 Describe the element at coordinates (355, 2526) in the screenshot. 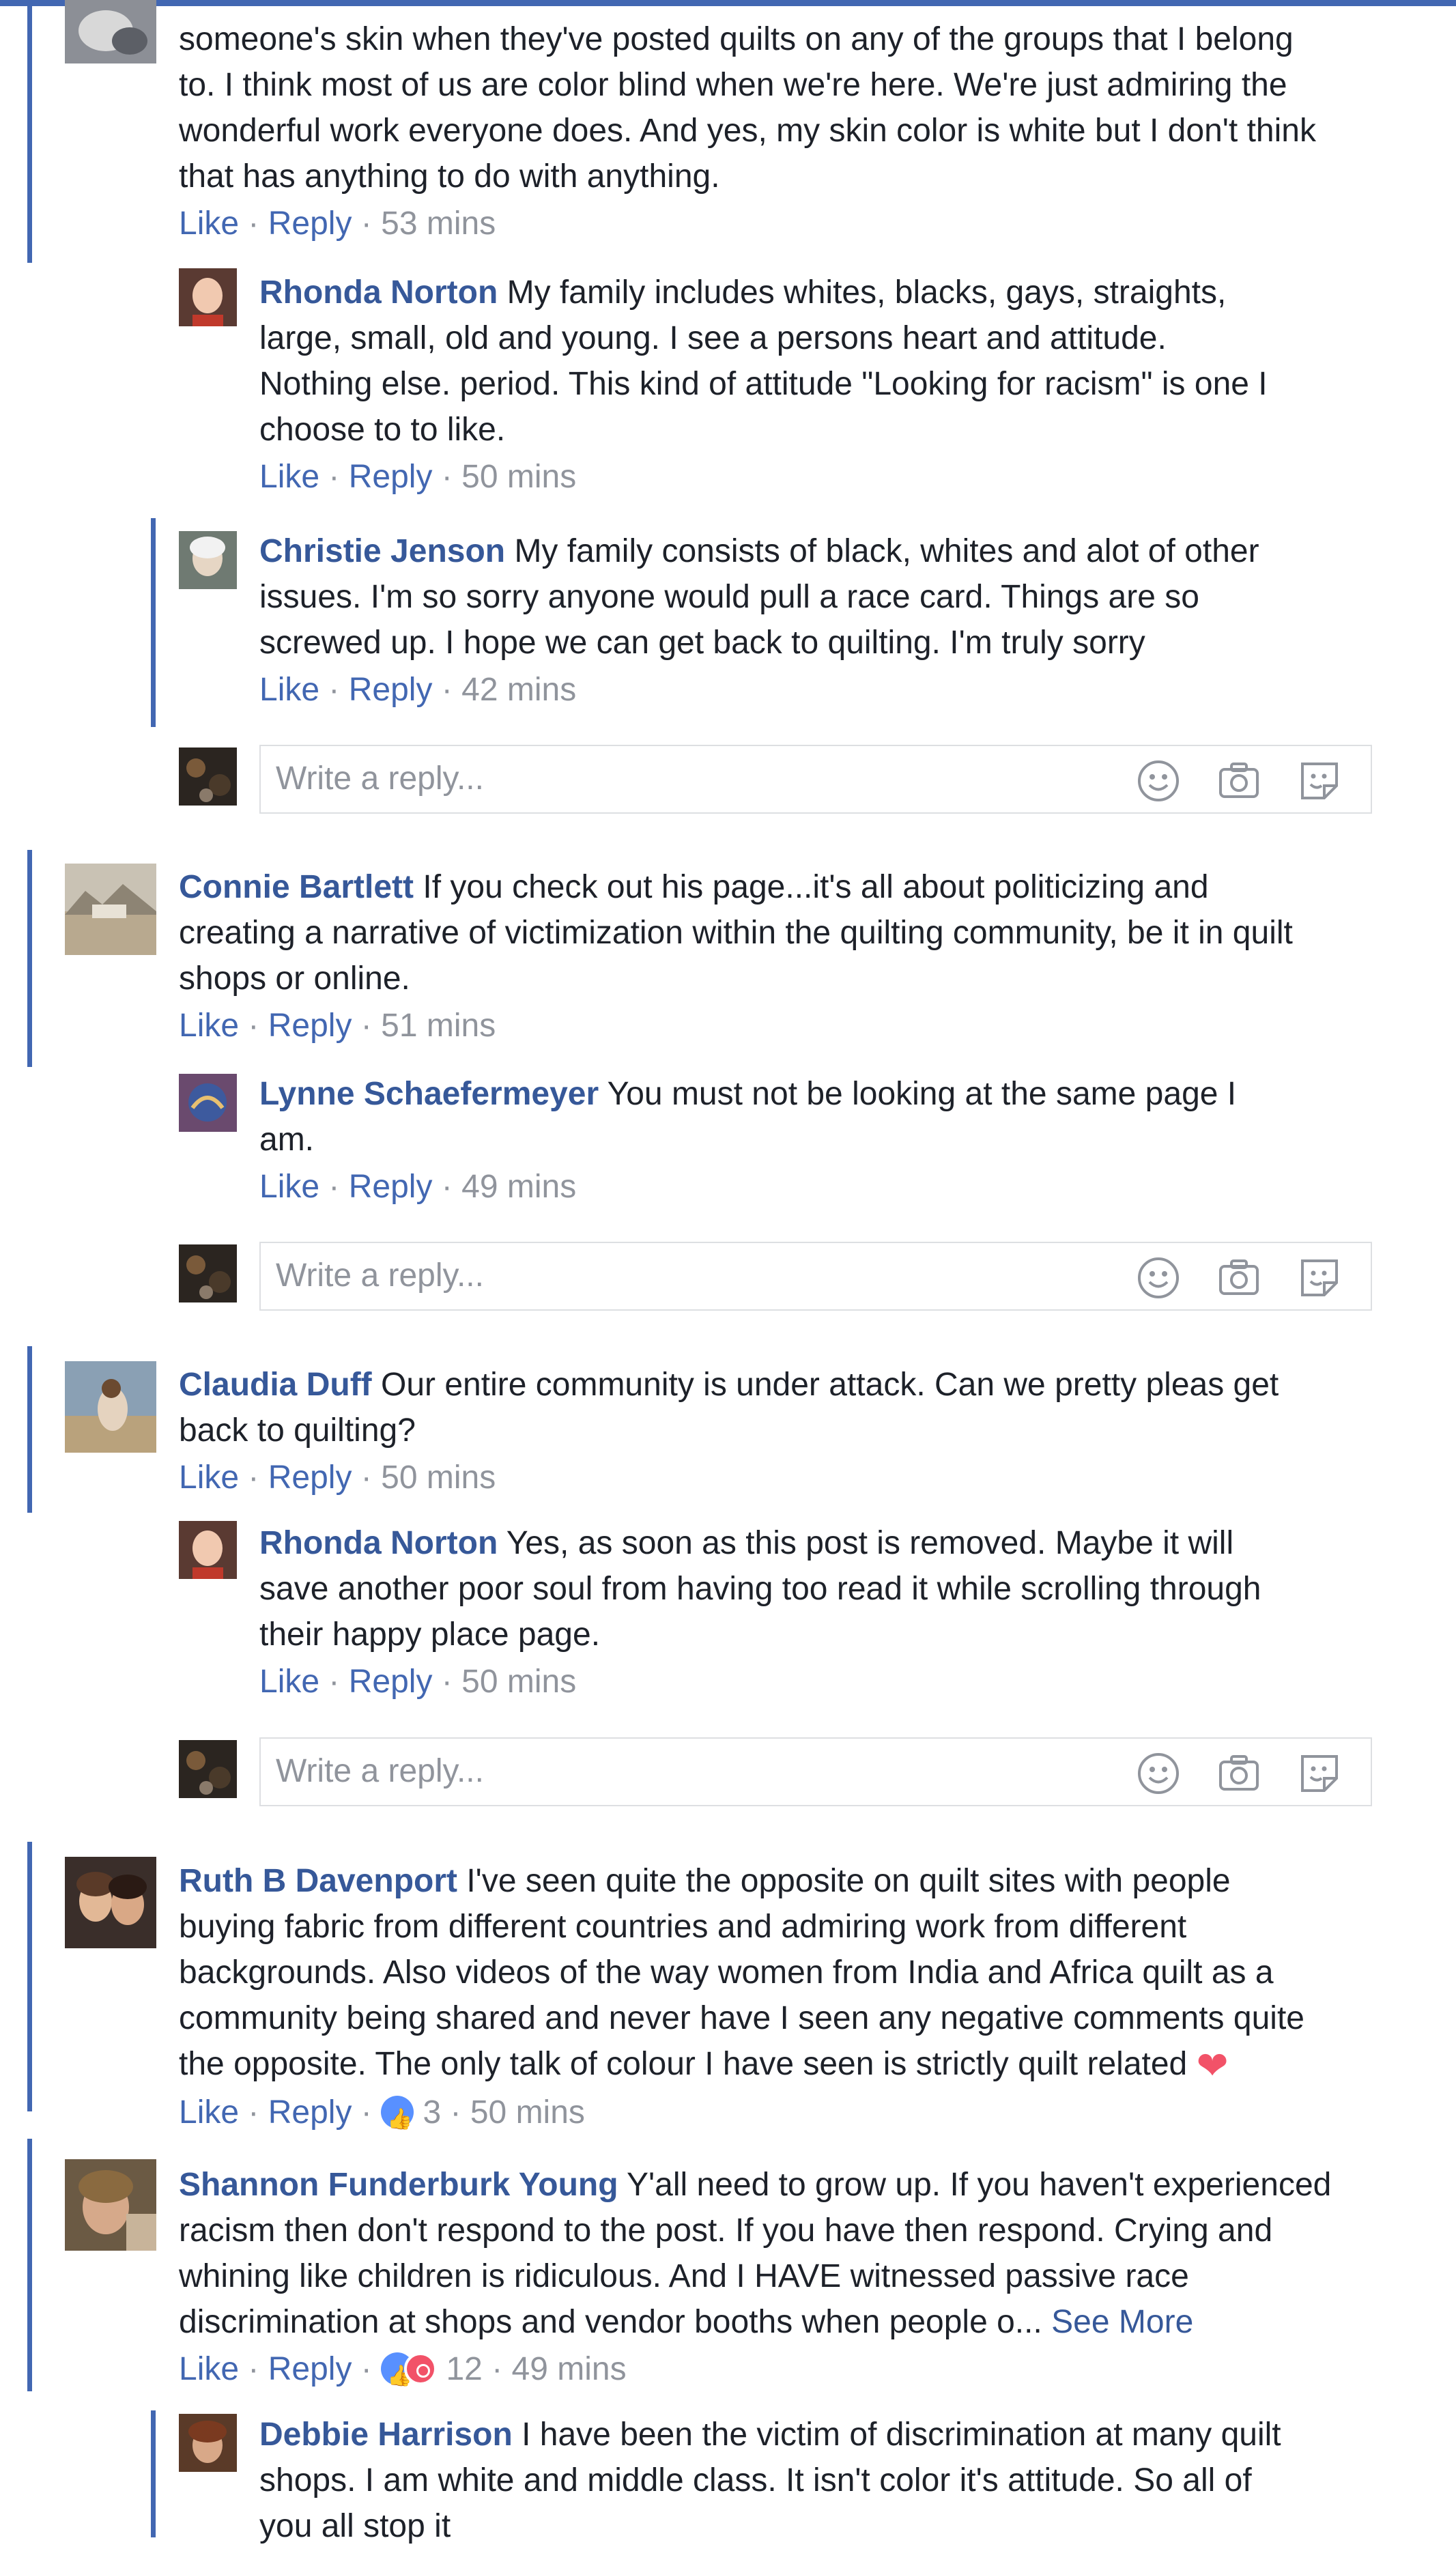

I see `comment-text: you all stop it` at that location.